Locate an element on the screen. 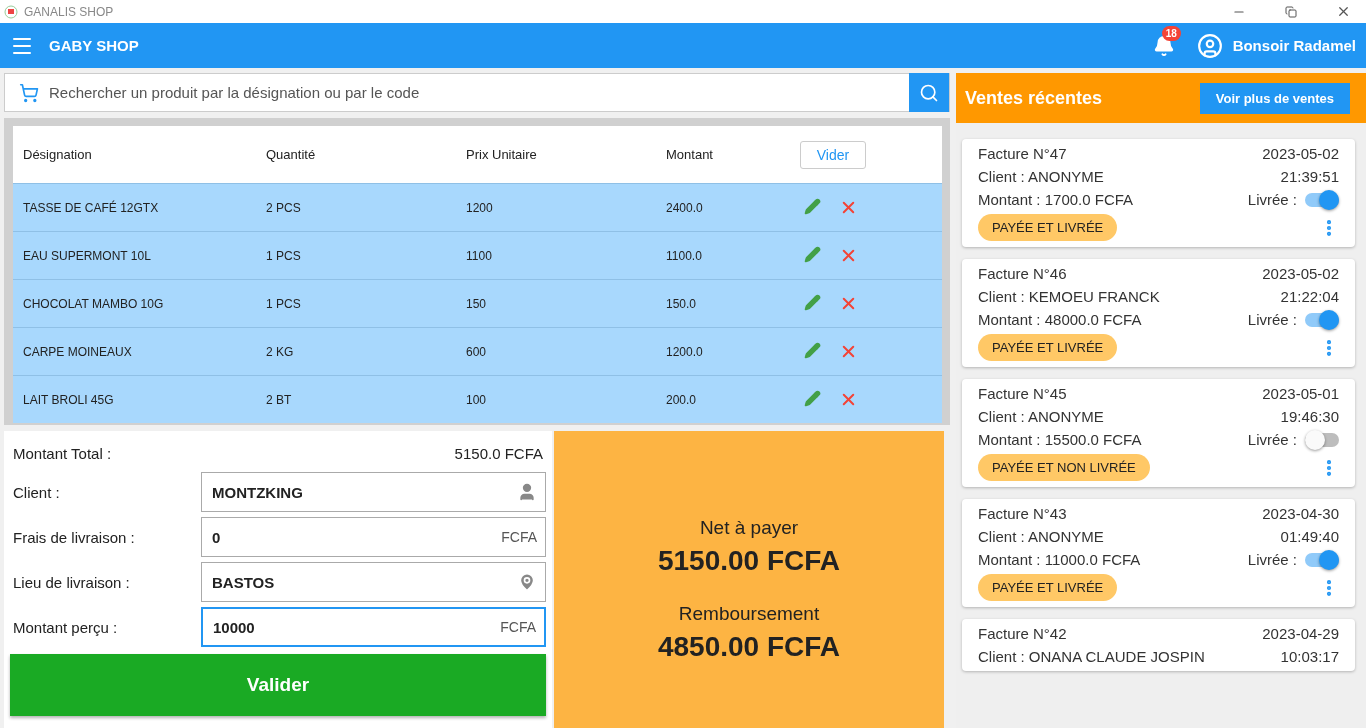 The width and height of the screenshot is (1366, 728). input-field: MONTZKING is located at coordinates (363, 492).